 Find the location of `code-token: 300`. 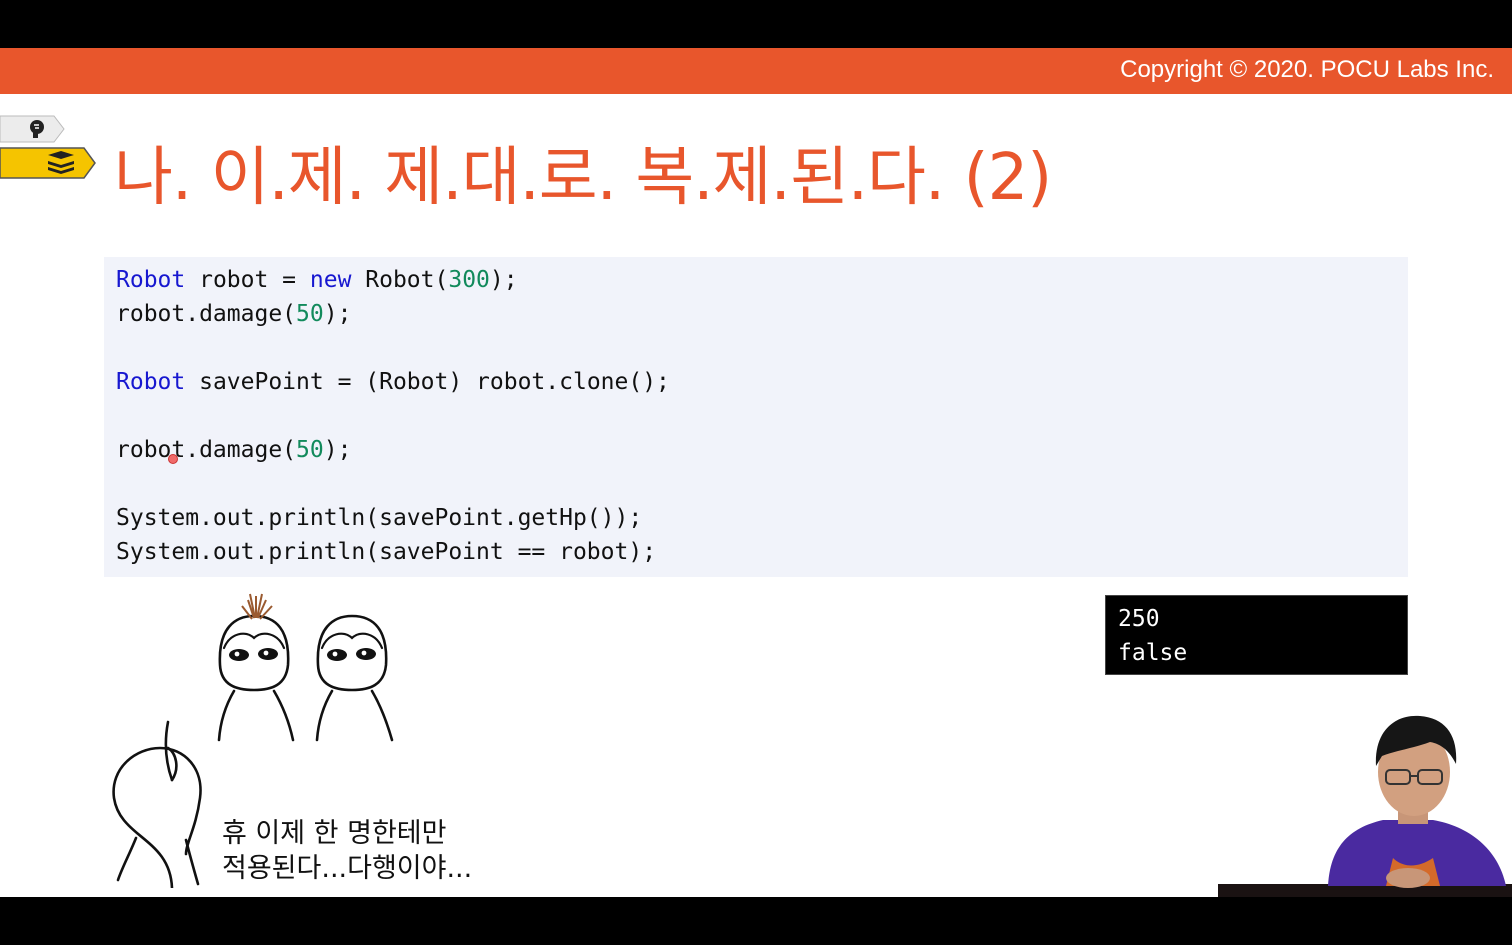

code-token: 300 is located at coordinates (469, 280).